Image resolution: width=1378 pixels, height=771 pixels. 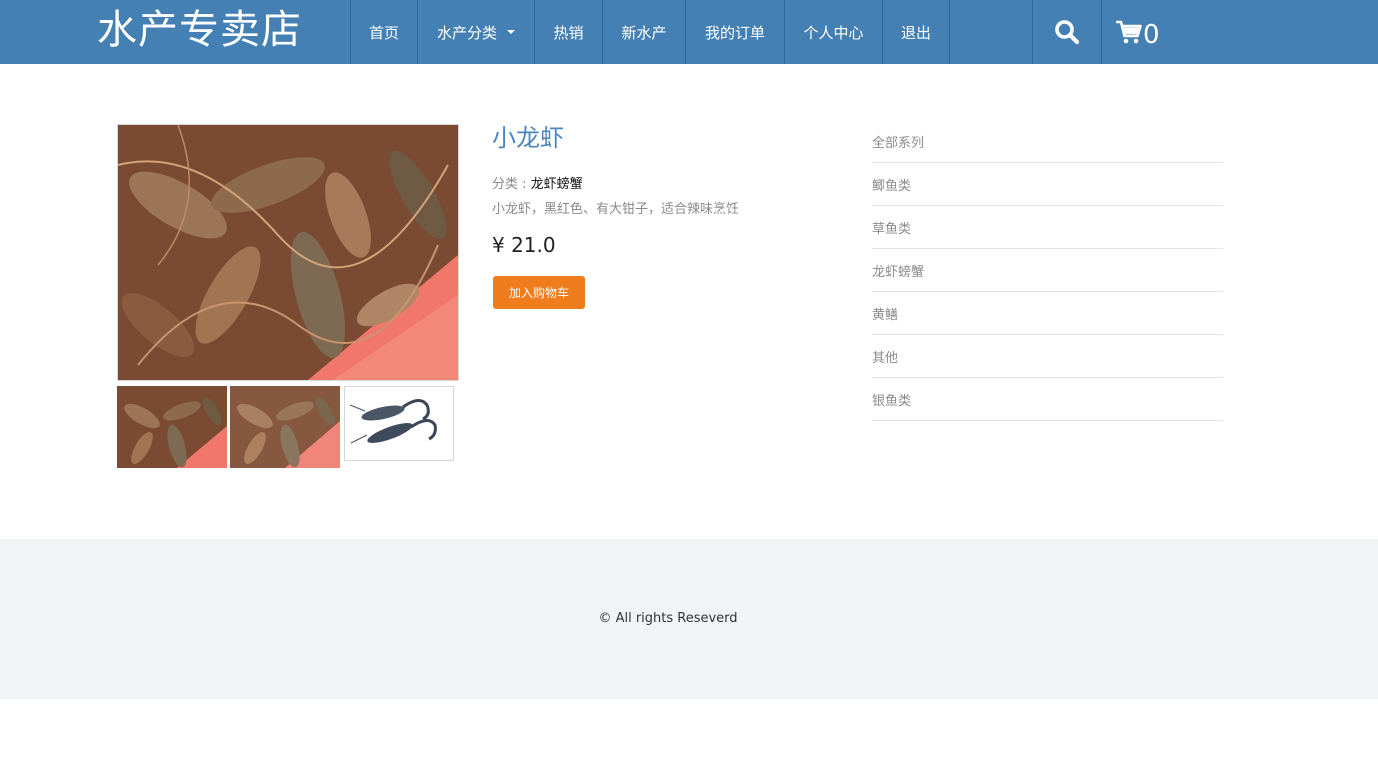 I want to click on product-title: 小龙虾, so click(x=528, y=138).